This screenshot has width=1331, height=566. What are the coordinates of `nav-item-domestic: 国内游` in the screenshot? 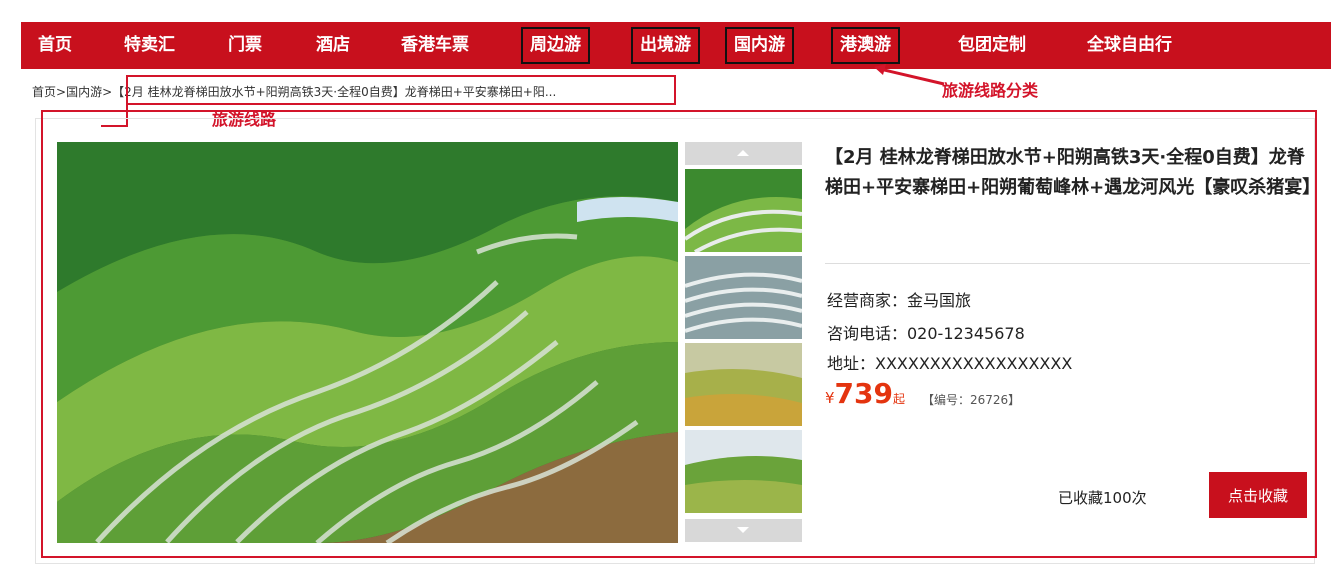 It's located at (759, 45).